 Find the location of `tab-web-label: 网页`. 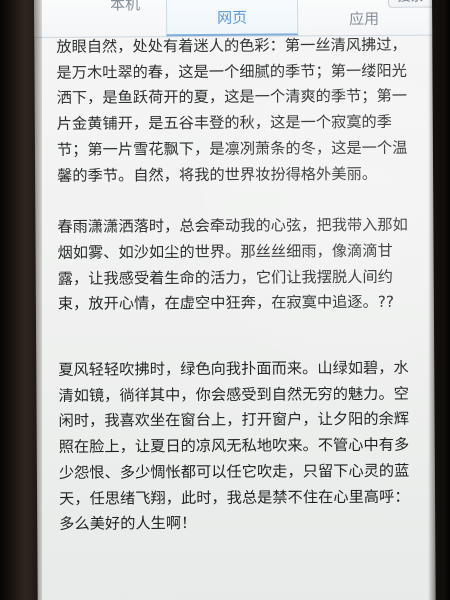

tab-web-label: 网页 is located at coordinates (232, 17).